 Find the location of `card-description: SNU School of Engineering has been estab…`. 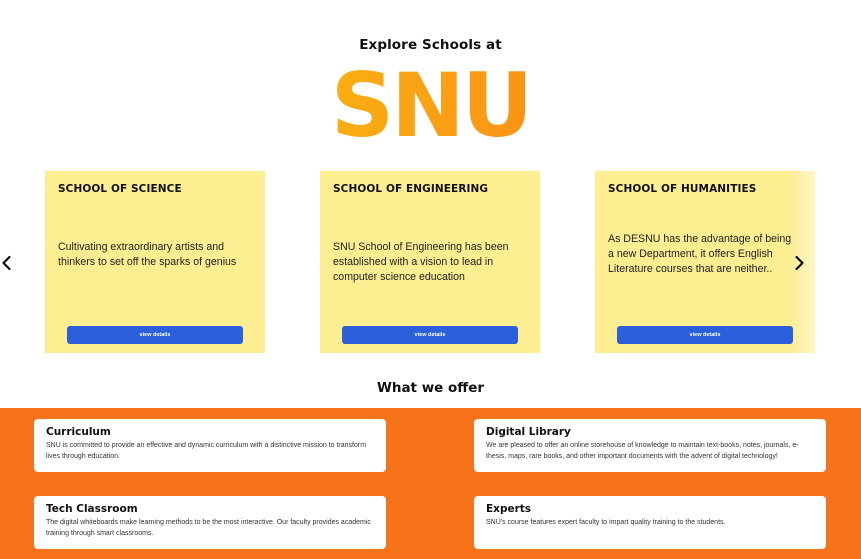

card-description: SNU School of Engineering has been estab… is located at coordinates (421, 262).